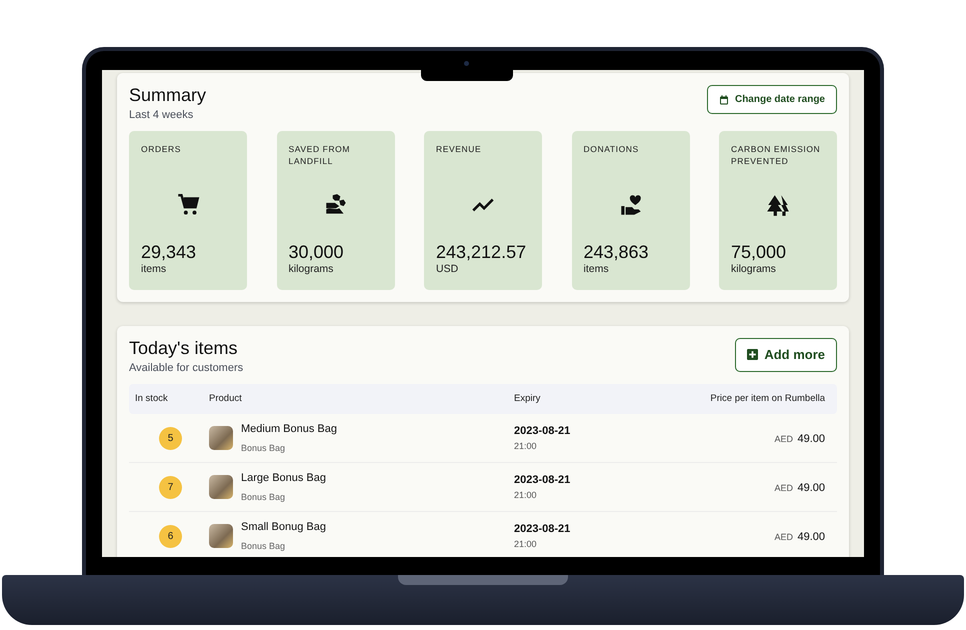  Describe the element at coordinates (167, 96) in the screenshot. I see `section-title: Summary` at that location.